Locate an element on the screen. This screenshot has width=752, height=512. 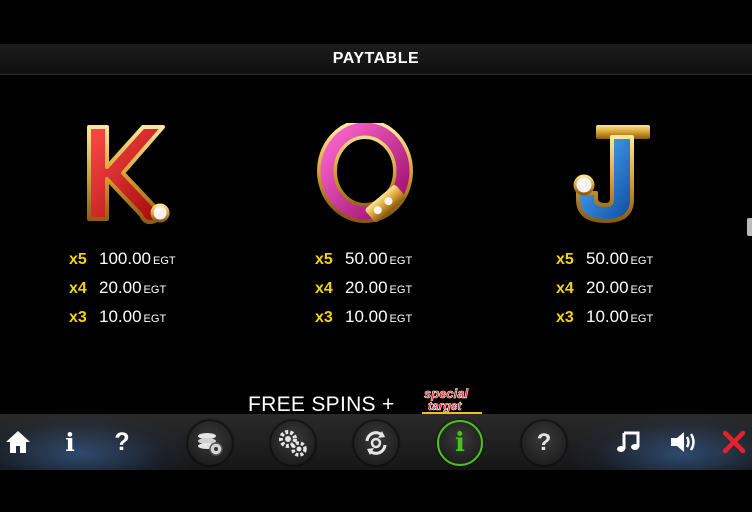
help-button-left: ? is located at coordinates (122, 442).